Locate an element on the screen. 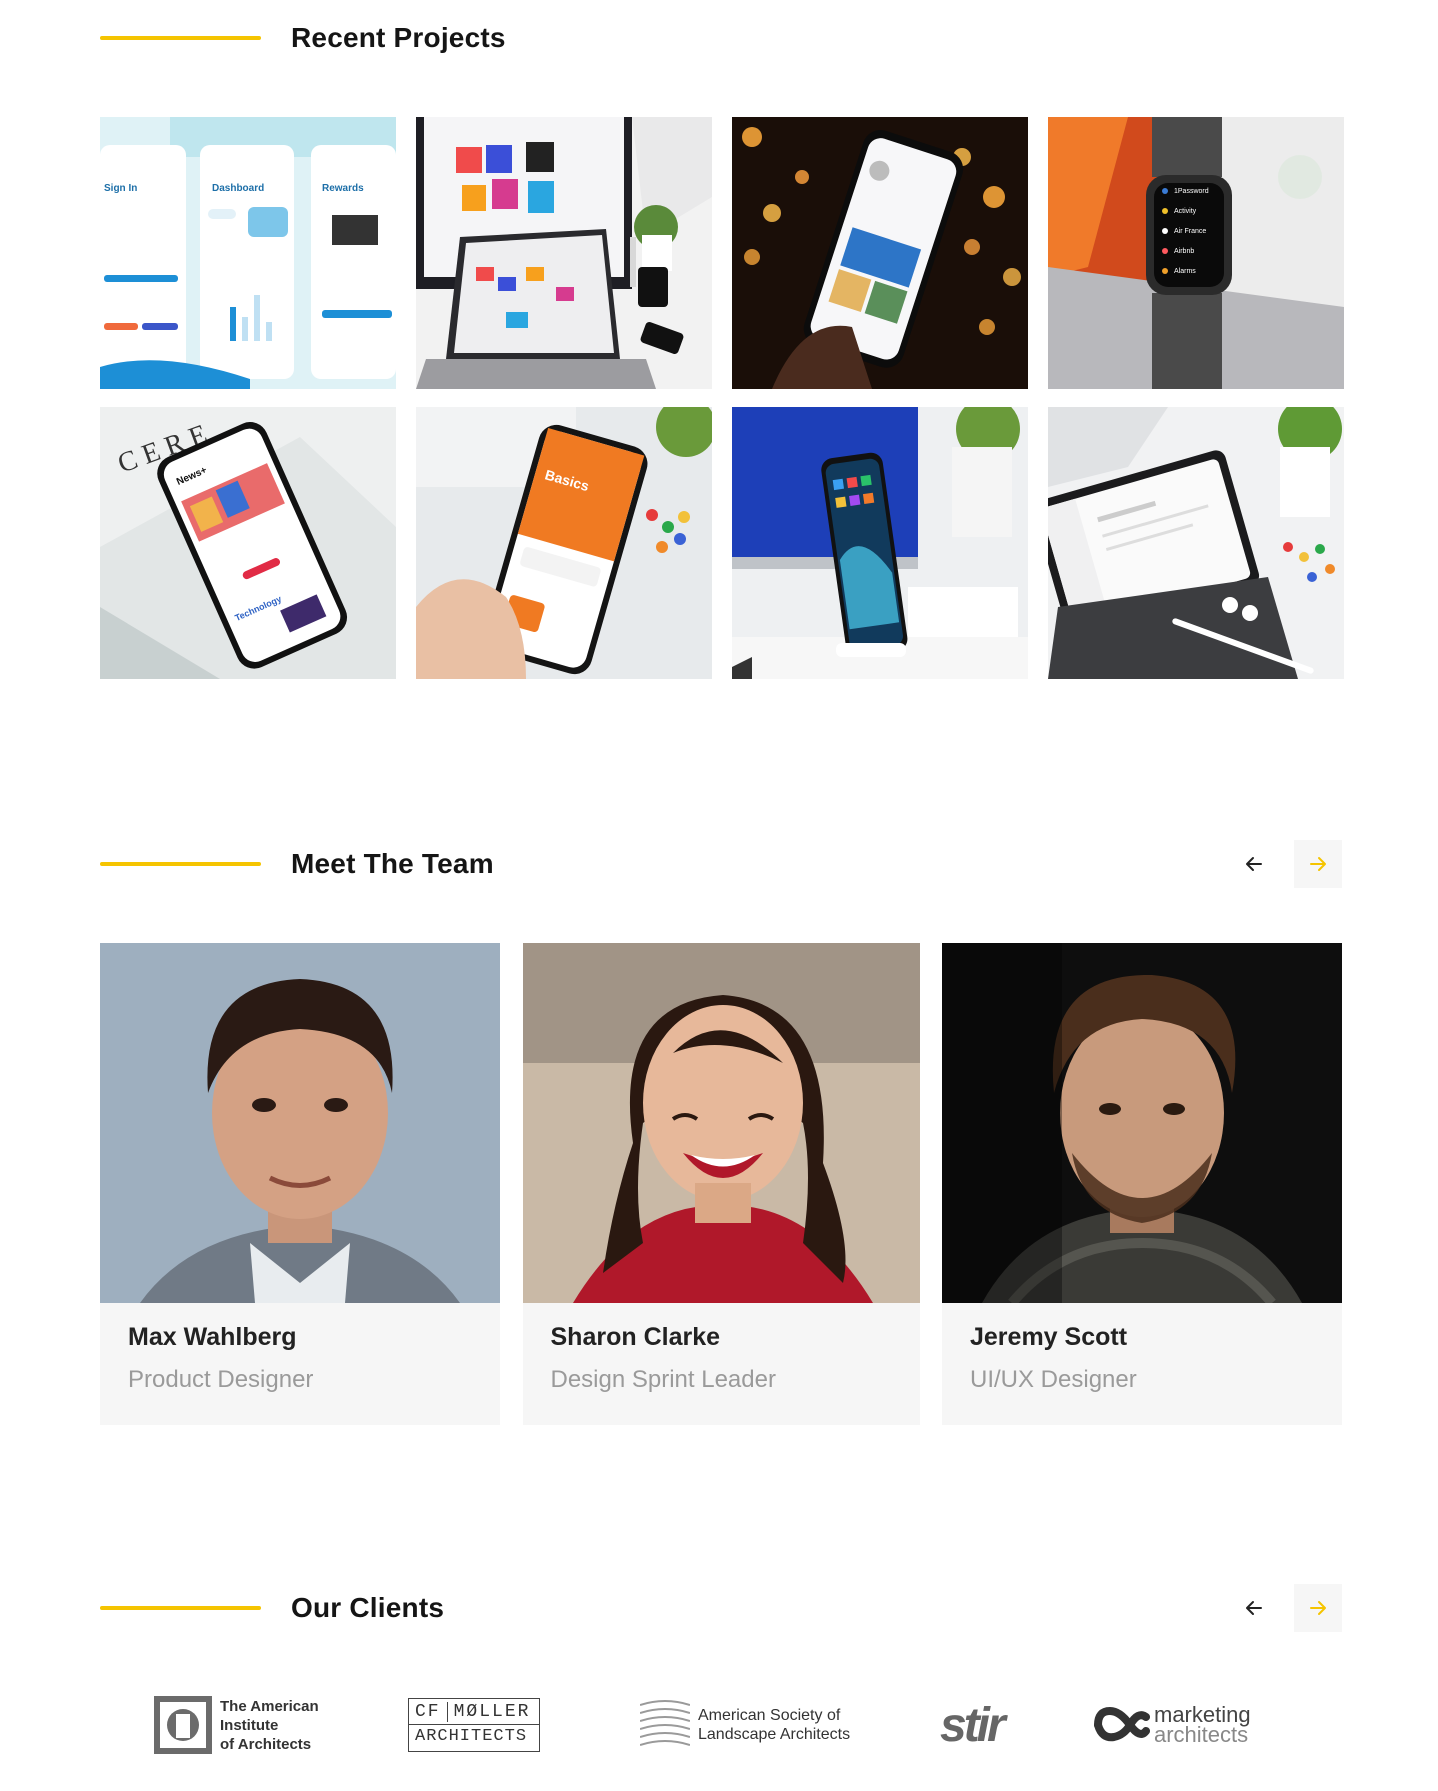 This screenshot has width=1438, height=1791. logo-text: CF is located at coordinates (428, 1711).